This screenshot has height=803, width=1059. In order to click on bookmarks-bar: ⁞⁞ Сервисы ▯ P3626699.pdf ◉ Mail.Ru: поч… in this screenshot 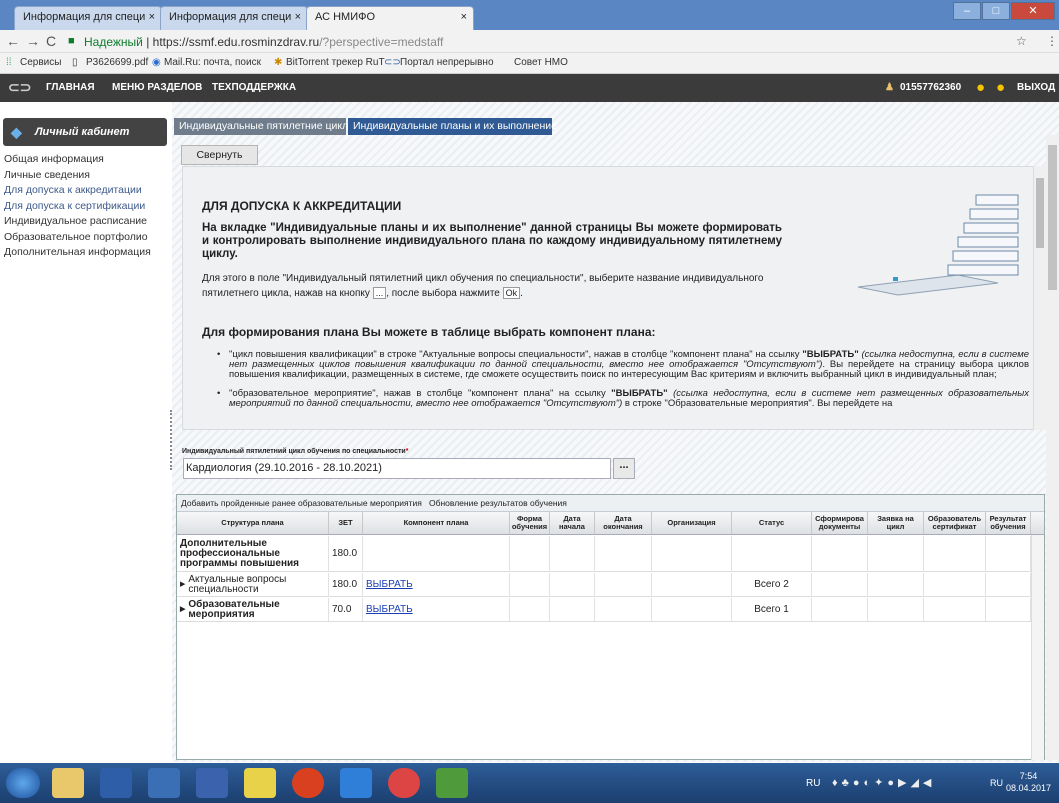, I will do `click(529, 63)`.